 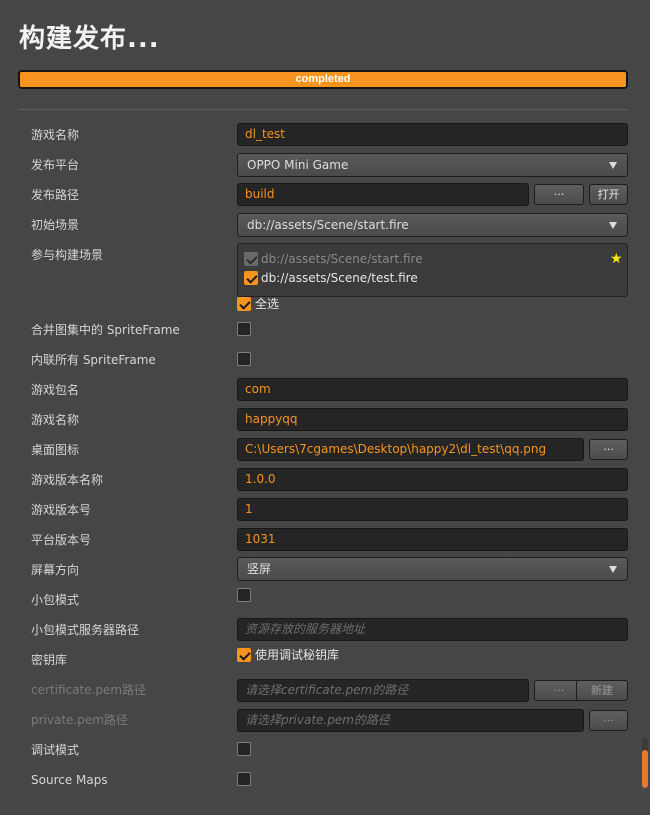 I want to click on select-all-label: 全选, so click(x=267, y=304).